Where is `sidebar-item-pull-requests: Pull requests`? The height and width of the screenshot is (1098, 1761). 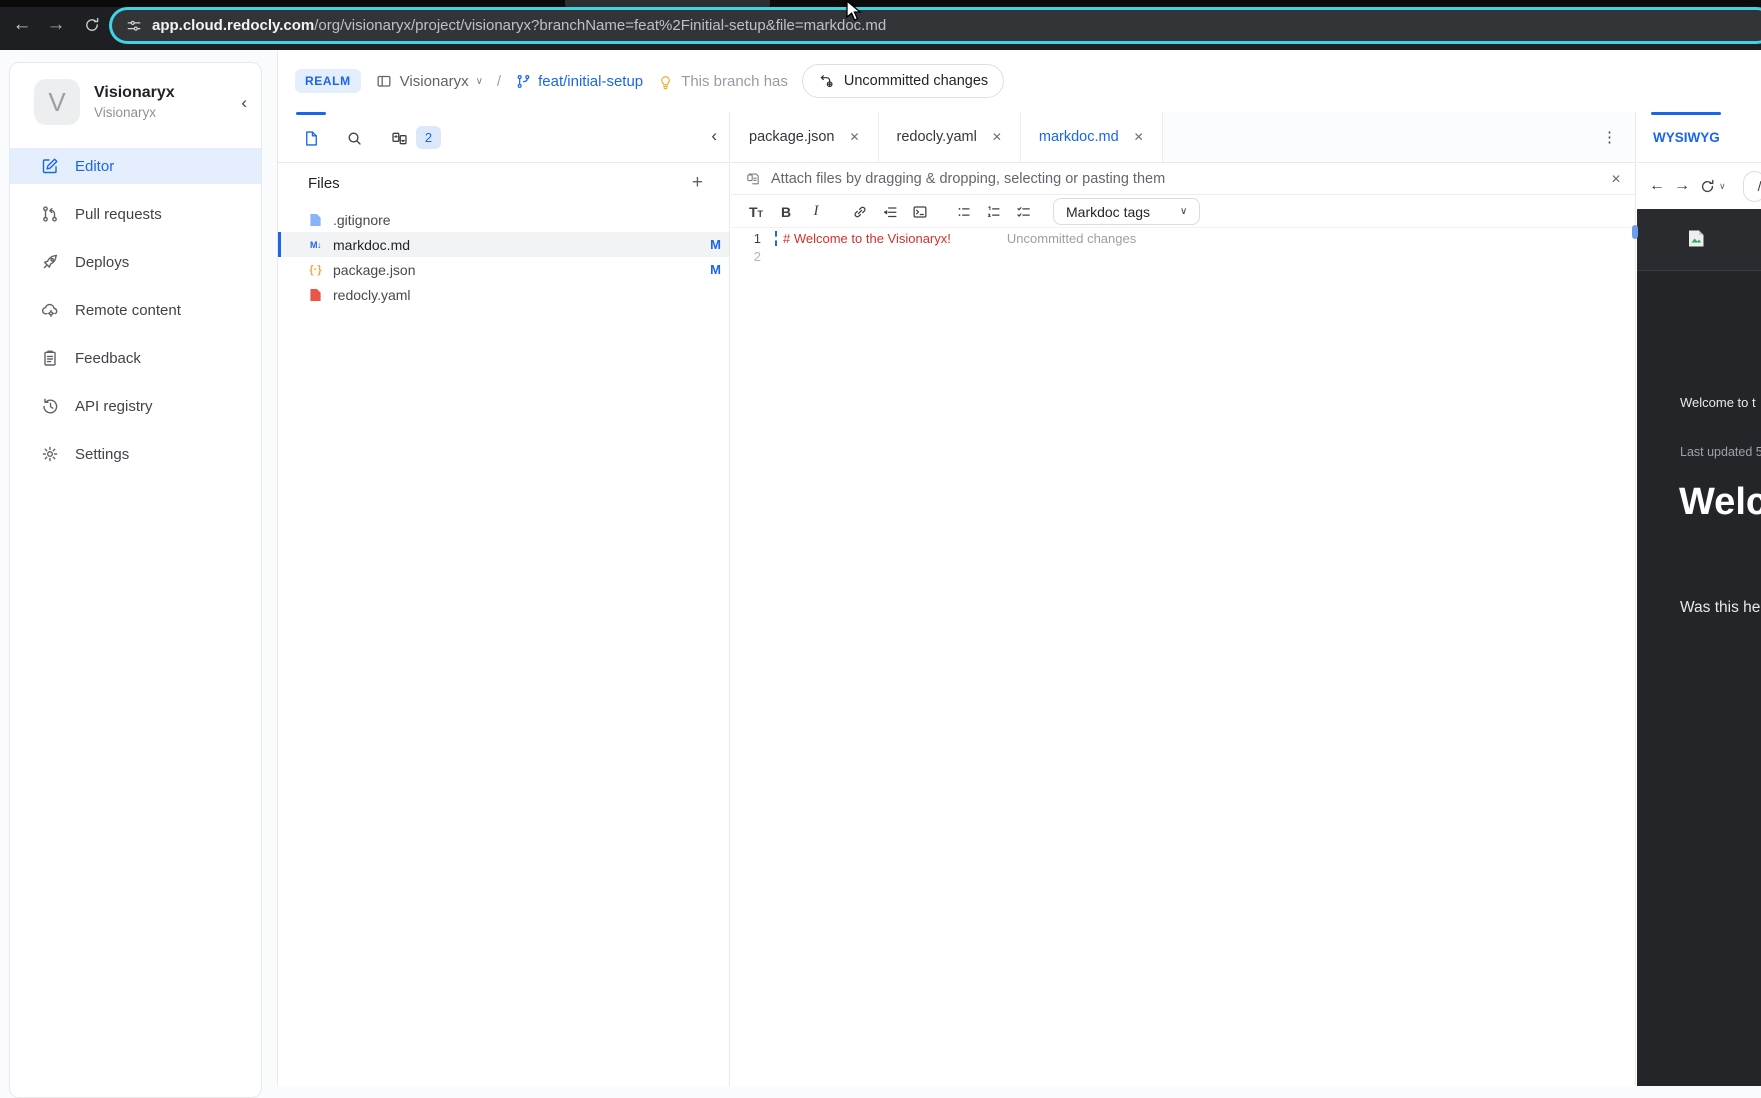 sidebar-item-pull-requests: Pull requests is located at coordinates (135, 214).